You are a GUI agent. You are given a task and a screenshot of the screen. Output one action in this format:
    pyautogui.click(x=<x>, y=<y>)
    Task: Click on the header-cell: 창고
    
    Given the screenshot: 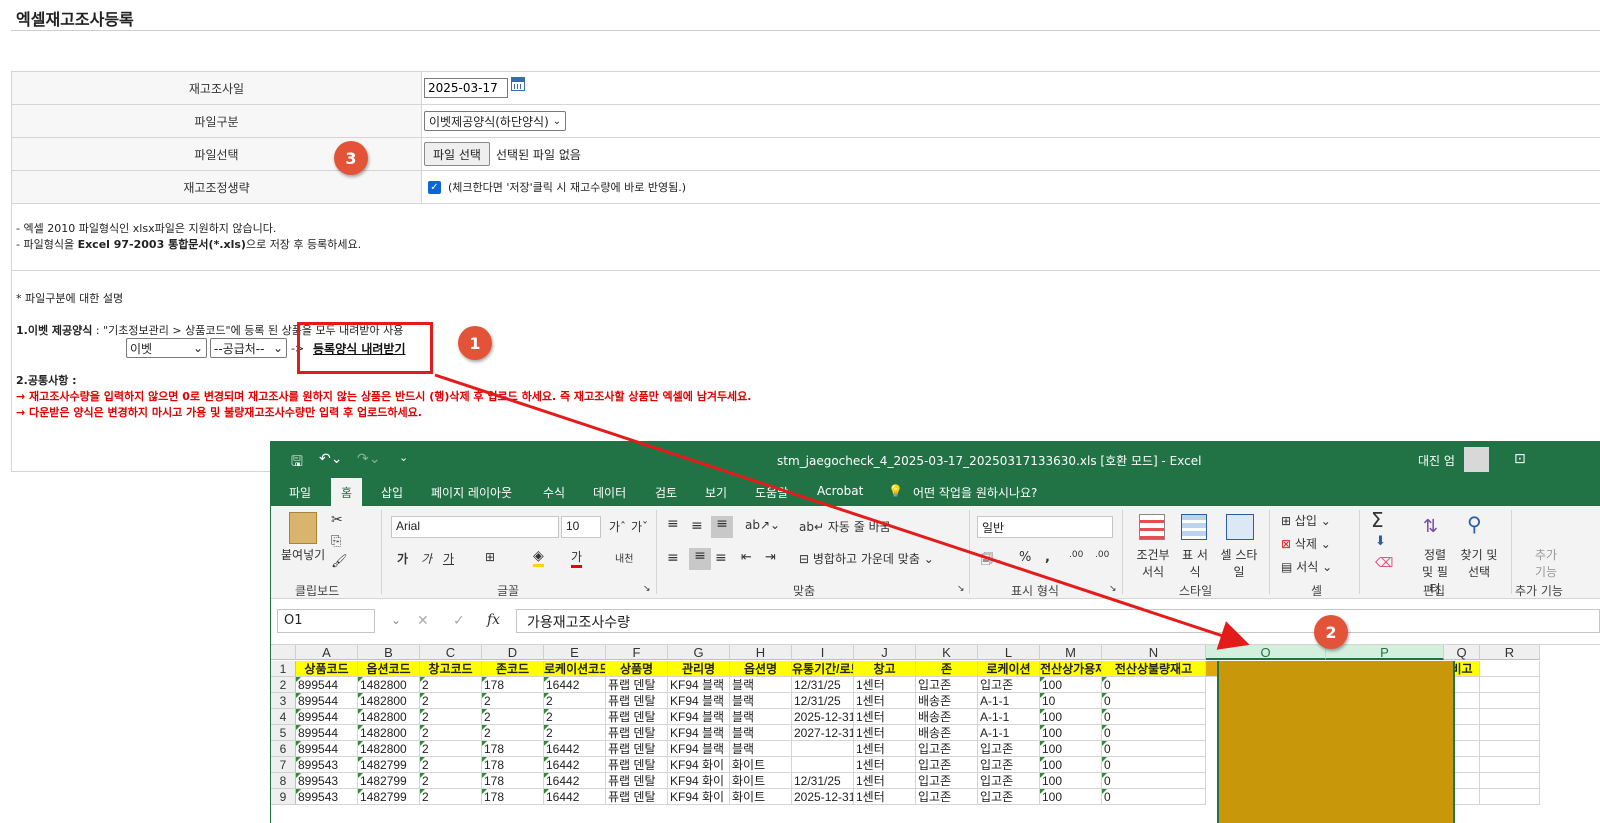 What is the action you would take?
    pyautogui.click(x=885, y=669)
    